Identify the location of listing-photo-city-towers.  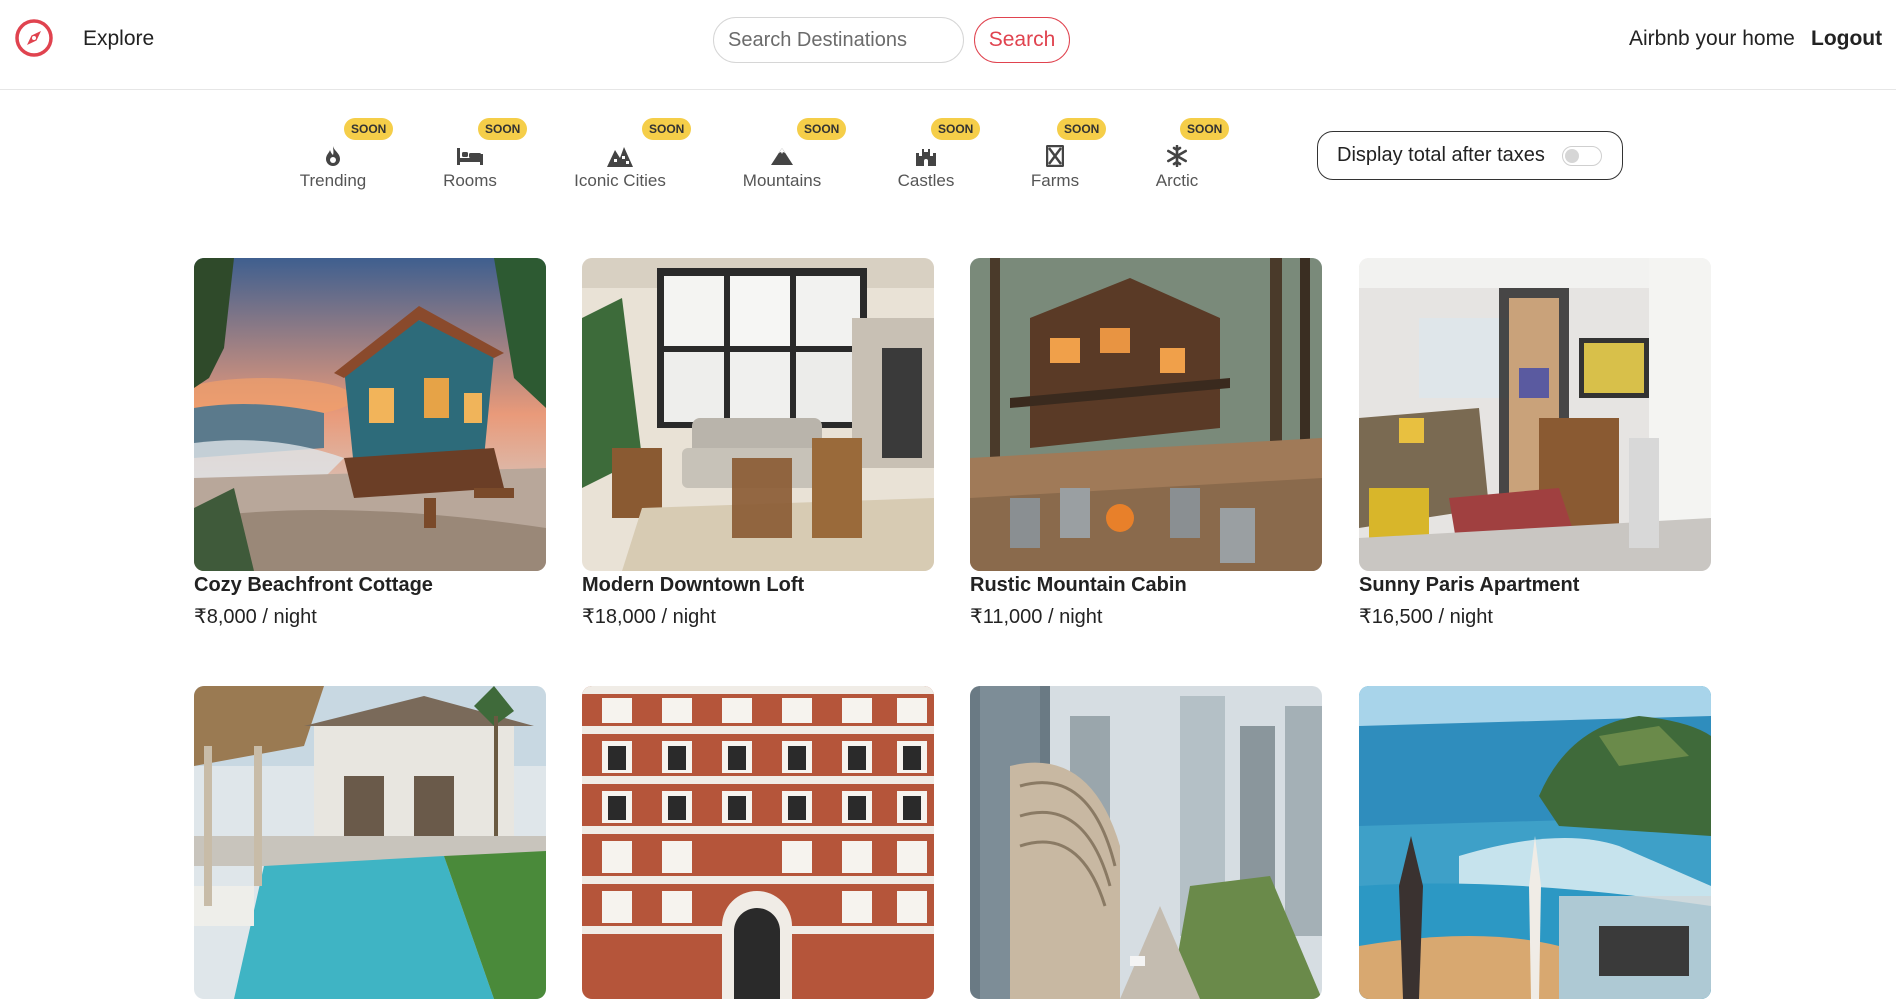
(1146, 842).